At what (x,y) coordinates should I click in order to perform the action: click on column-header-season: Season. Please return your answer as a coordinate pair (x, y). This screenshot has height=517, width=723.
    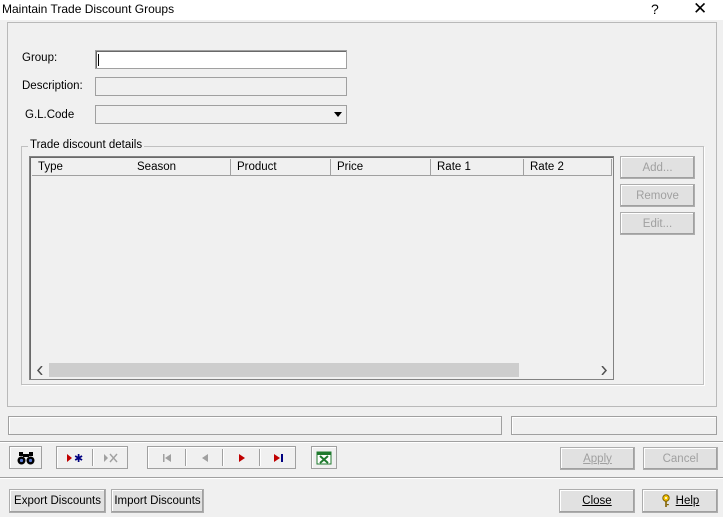
    Looking at the image, I should click on (181, 167).